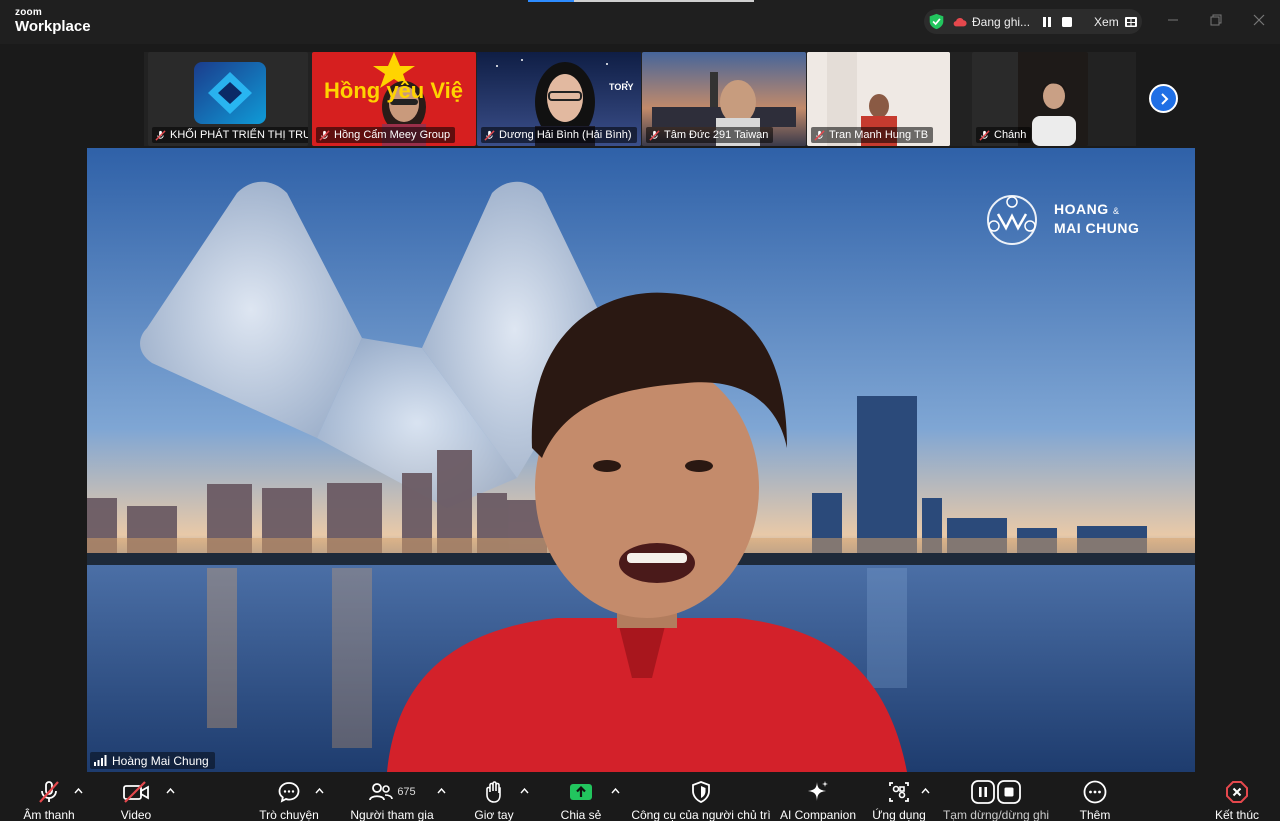 The image size is (1280, 821). I want to click on brand-bottom: Workplace, so click(53, 26).